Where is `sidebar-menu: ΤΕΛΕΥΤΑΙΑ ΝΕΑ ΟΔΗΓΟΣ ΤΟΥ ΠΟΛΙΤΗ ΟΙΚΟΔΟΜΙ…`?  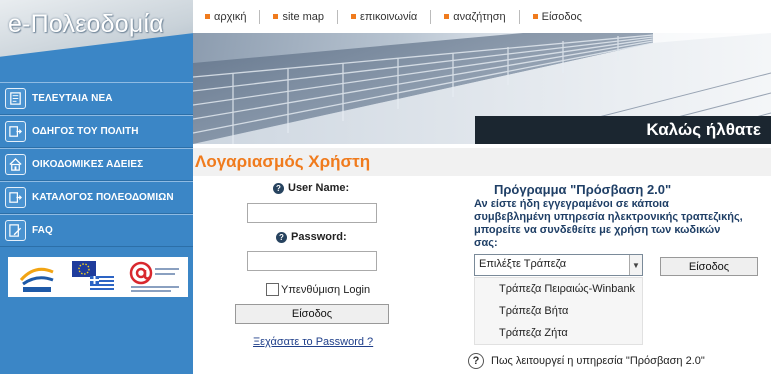 sidebar-menu: ΤΕΛΕΥΤΑΙΑ ΝΕΑ ΟΔΗΓΟΣ ΤΟΥ ΠΟΛΙΤΗ ΟΙΚΟΔΟΜΙ… is located at coordinates (96, 164).